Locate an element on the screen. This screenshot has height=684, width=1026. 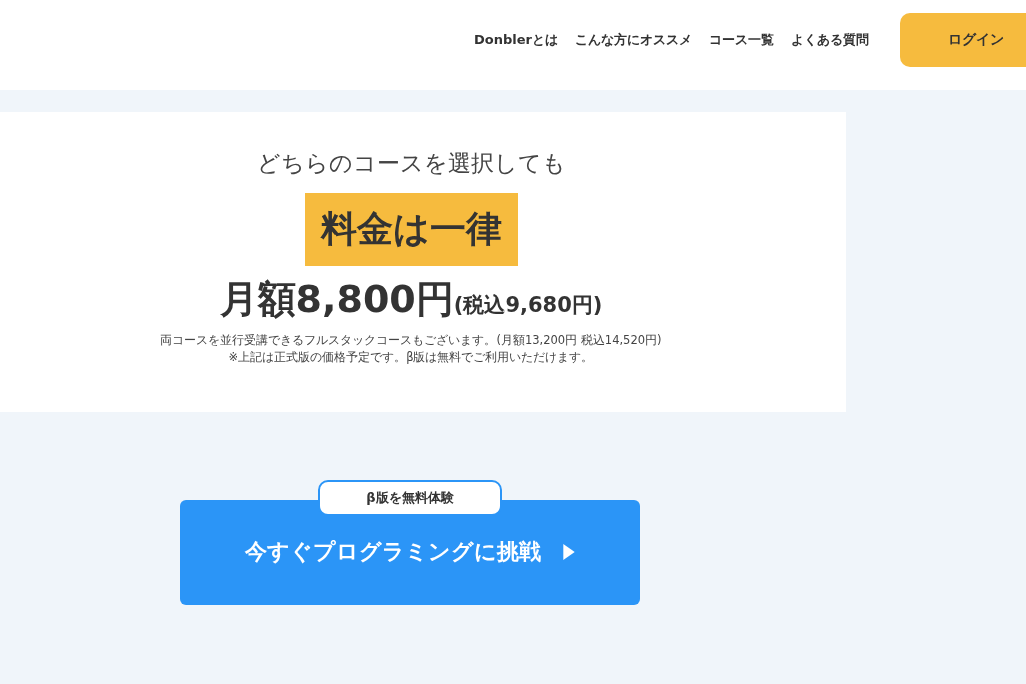
price-tax-text: (税込9,680円) is located at coordinates (528, 305).